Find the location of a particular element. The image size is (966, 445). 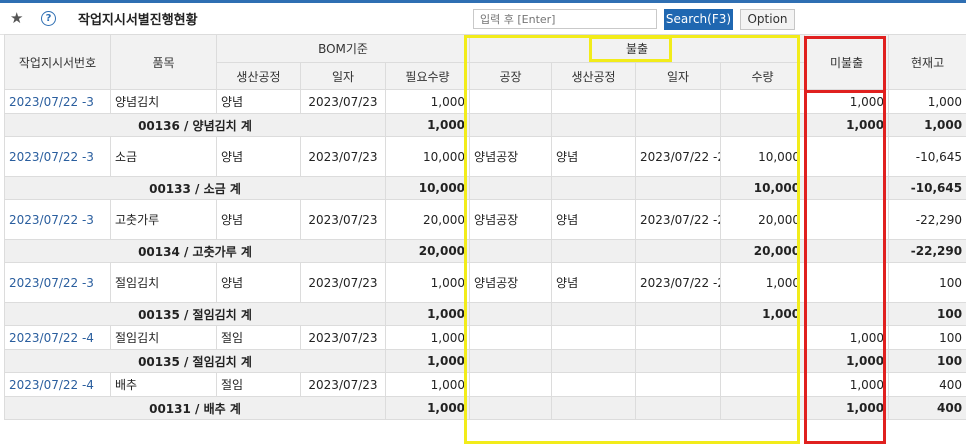

col-item: 품목 is located at coordinates (163, 62).